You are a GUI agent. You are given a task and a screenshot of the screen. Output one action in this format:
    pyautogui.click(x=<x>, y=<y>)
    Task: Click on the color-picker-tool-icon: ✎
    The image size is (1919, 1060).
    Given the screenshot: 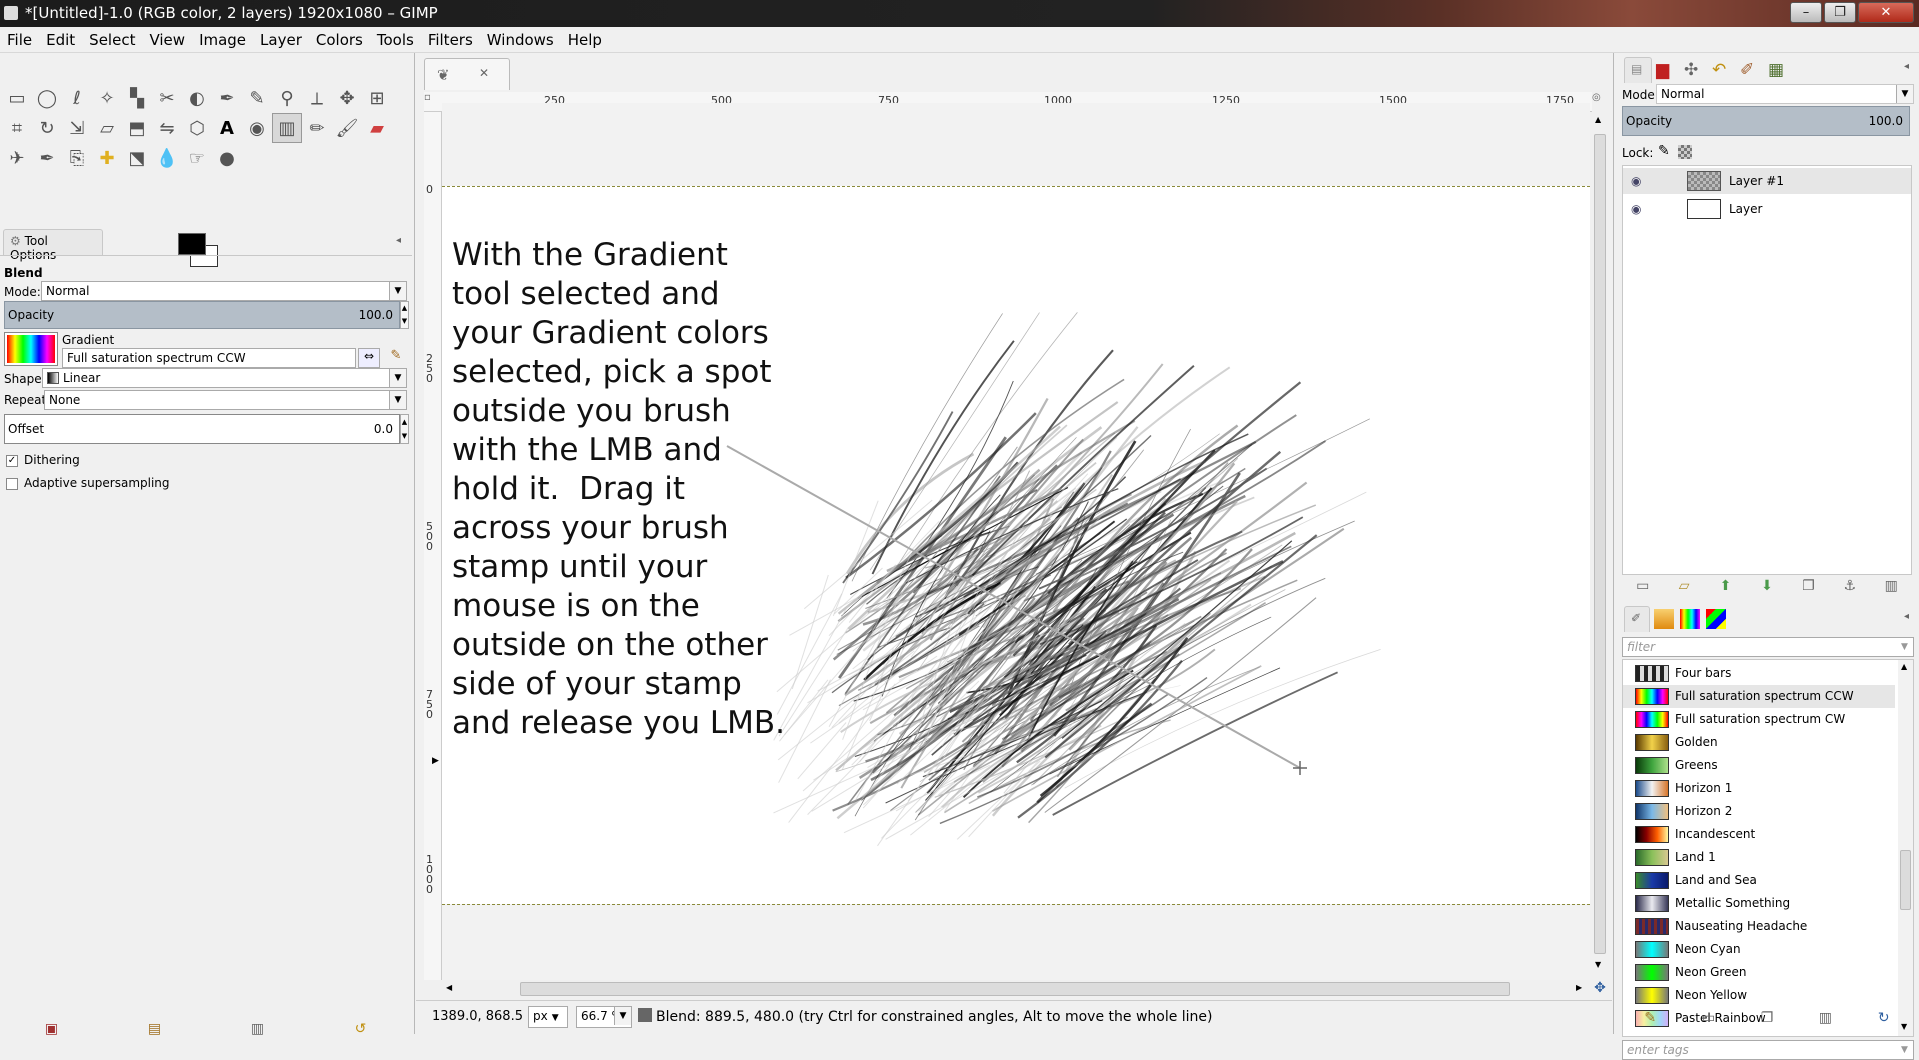 What is the action you would take?
    pyautogui.click(x=257, y=98)
    